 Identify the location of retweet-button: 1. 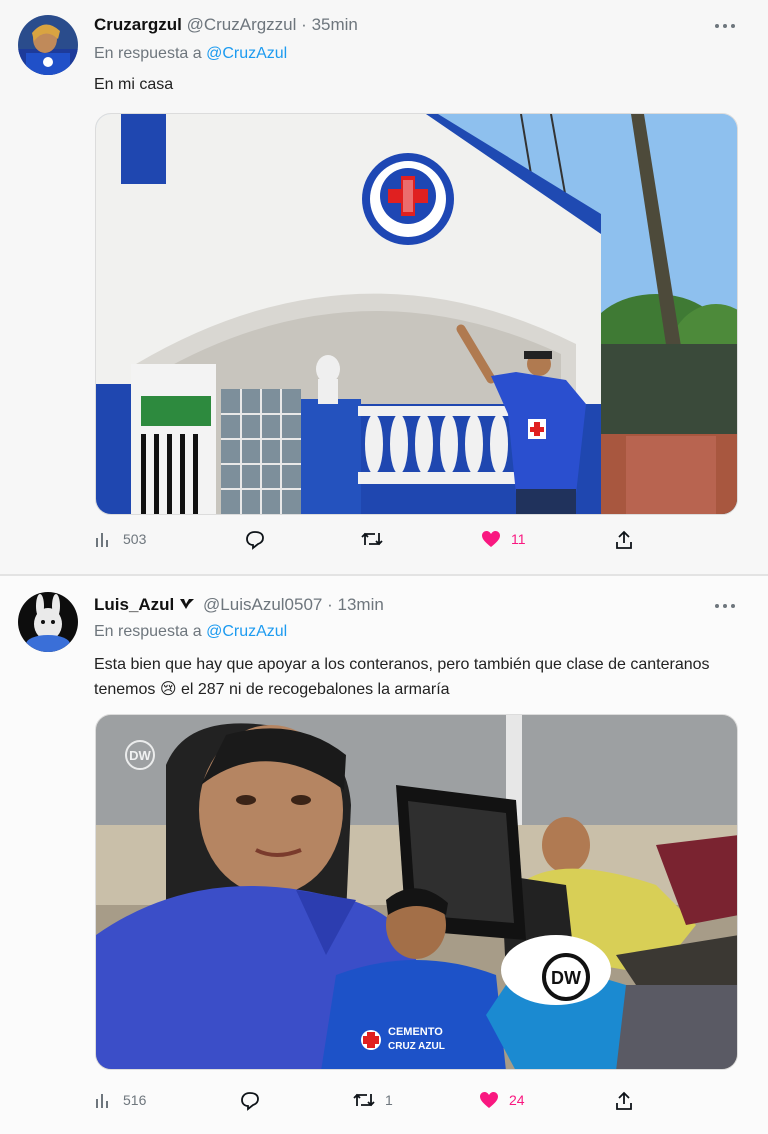
(373, 1100).